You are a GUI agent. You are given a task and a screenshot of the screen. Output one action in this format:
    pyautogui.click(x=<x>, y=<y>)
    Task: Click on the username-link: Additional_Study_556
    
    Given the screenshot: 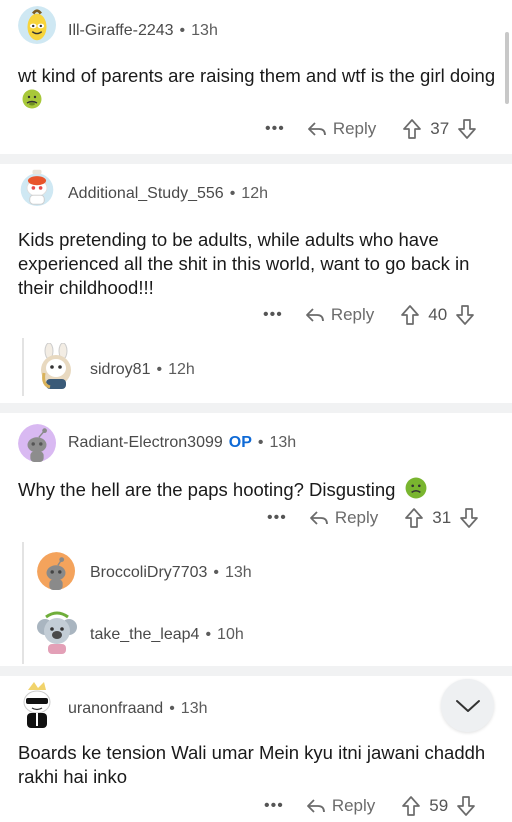 What is the action you would take?
    pyautogui.click(x=146, y=193)
    